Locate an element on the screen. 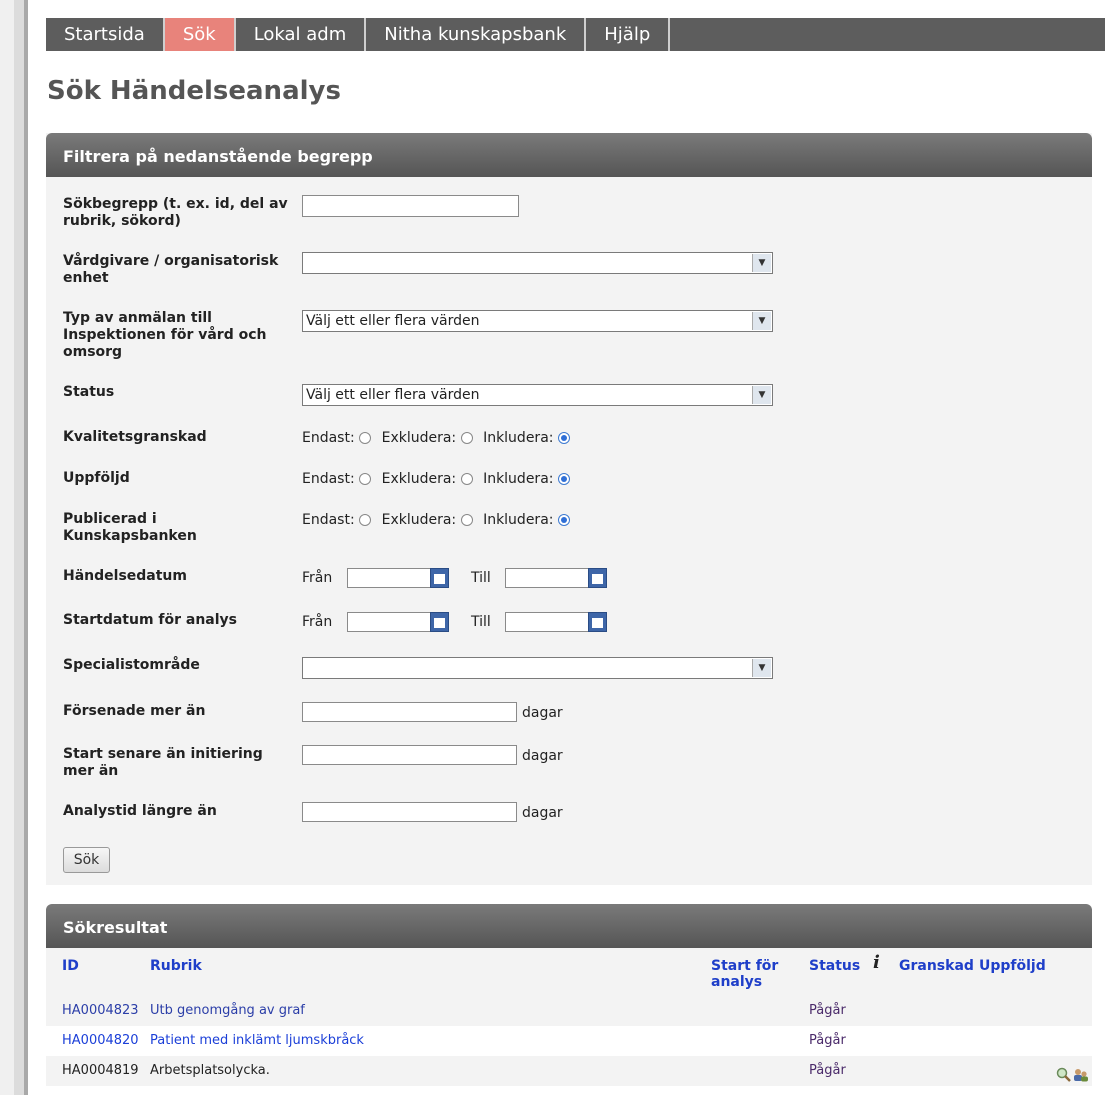  start-date-from-input is located at coordinates (398, 622).